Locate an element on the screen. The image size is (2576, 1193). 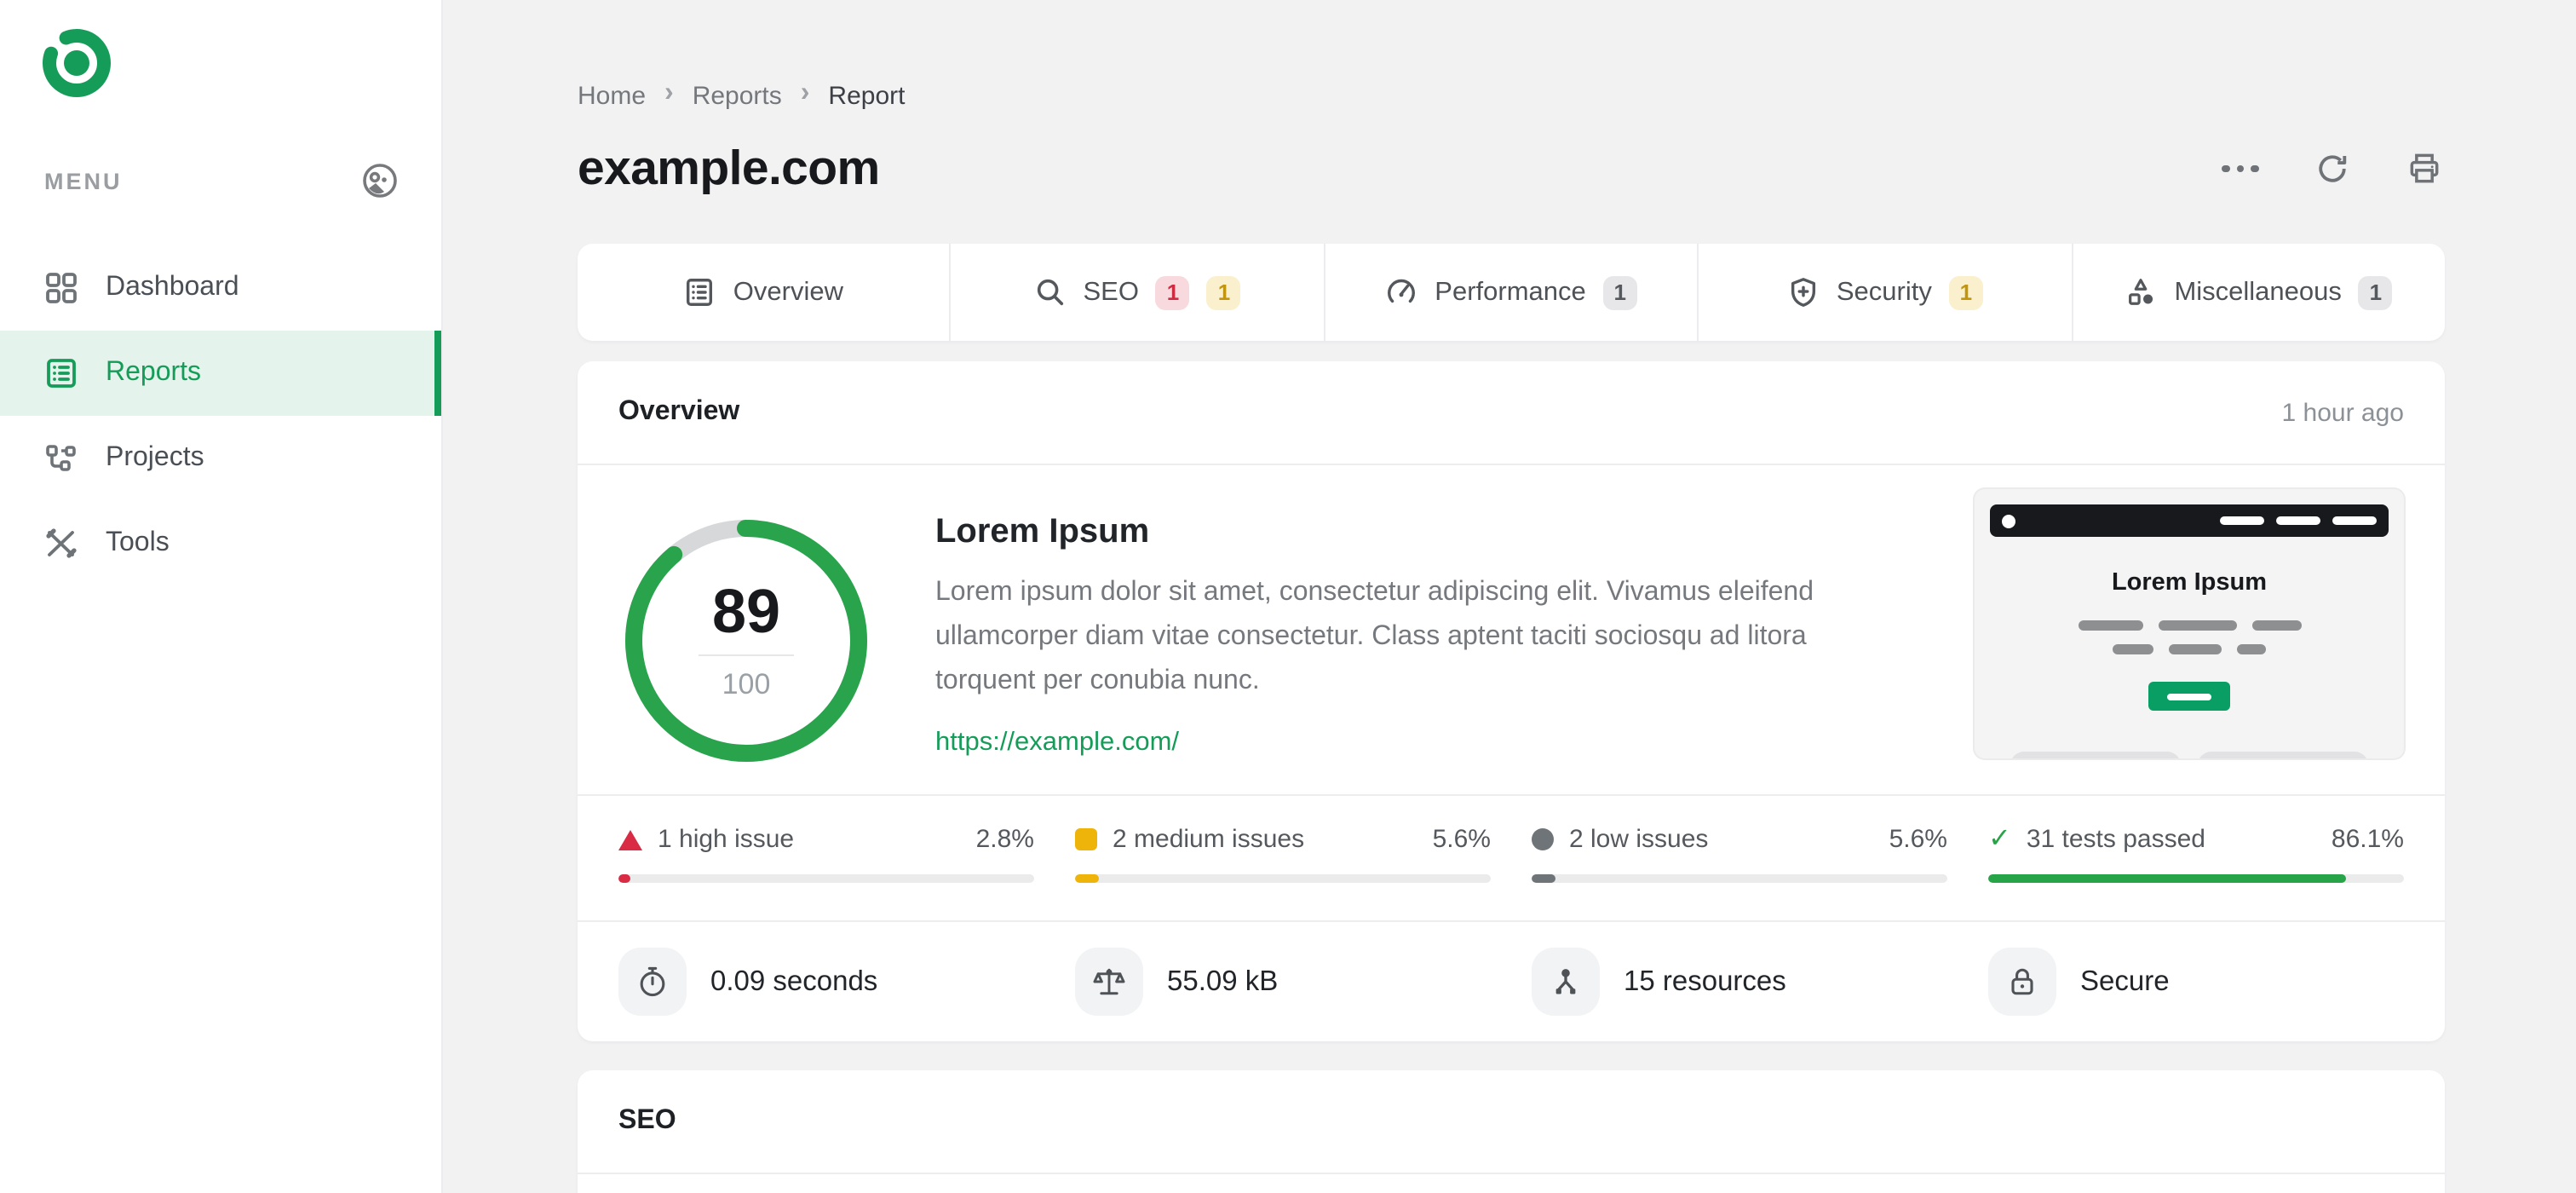
ellipsis-icon is located at coordinates (2240, 168).